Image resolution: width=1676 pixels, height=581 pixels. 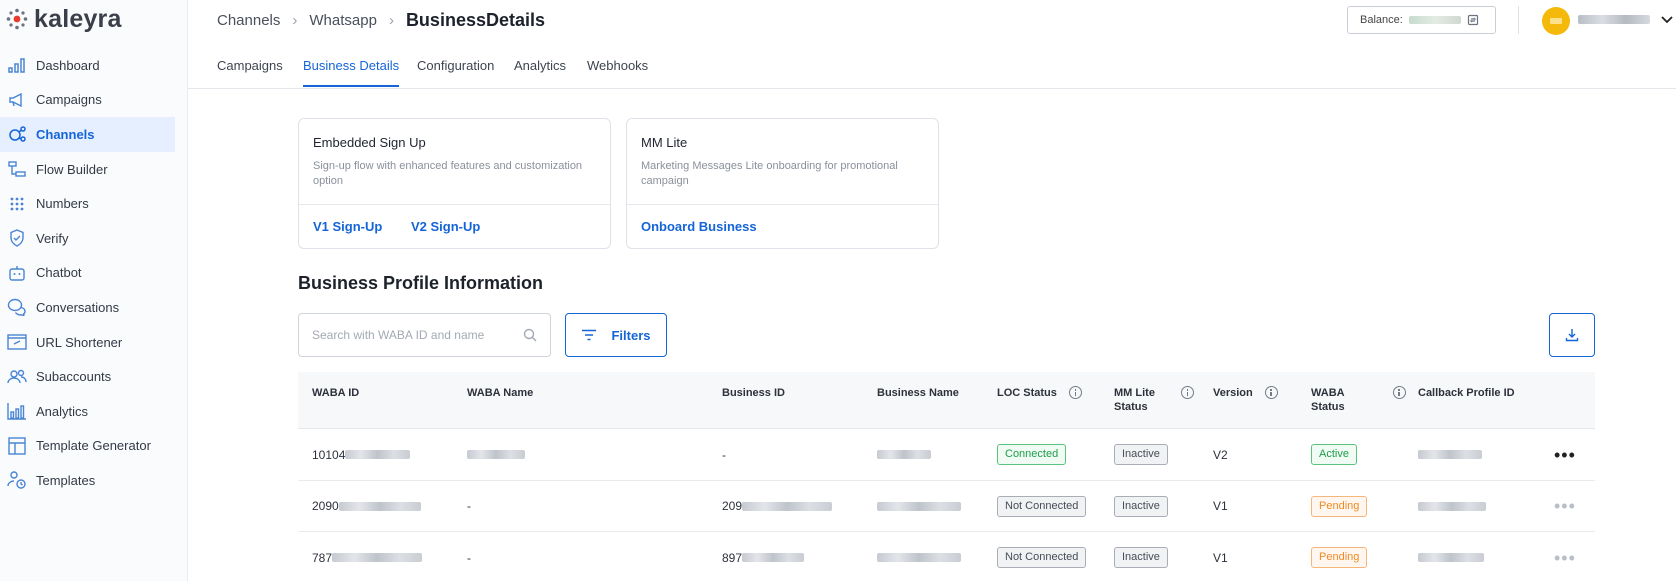 What do you see at coordinates (1381, 20) in the screenshot?
I see `balance-label: Balance:` at bounding box center [1381, 20].